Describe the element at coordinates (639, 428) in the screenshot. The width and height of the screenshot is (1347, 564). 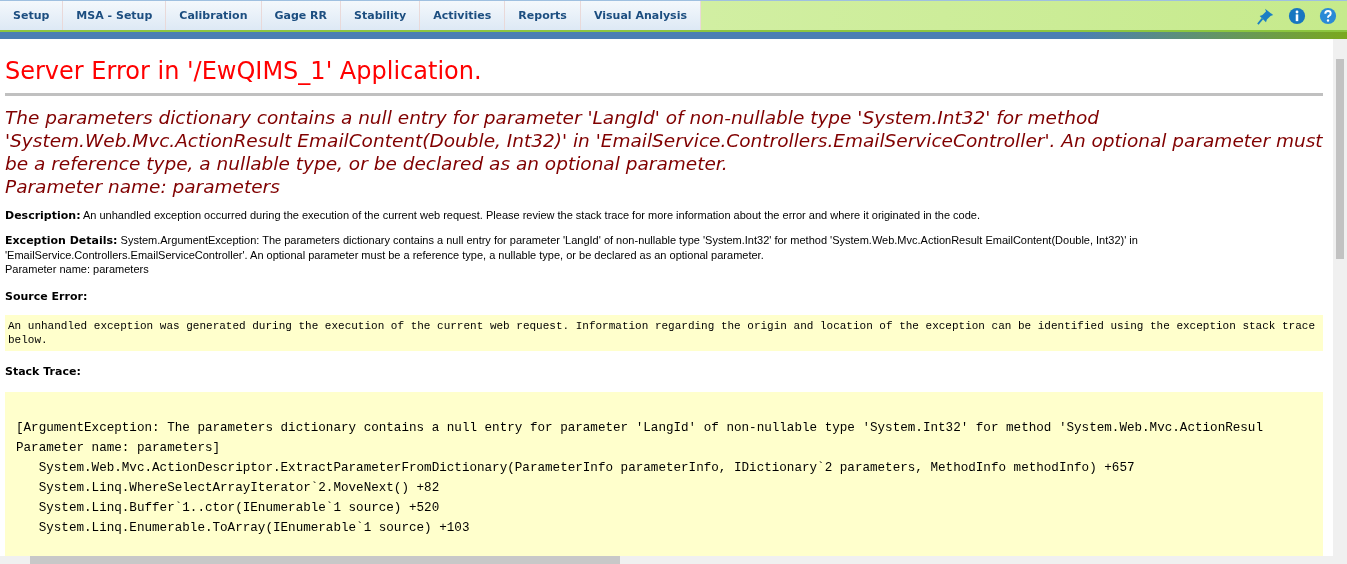
I see `stack-trace-line: [ArgumentException: The parameters dictionary contains a null entry for parameter 'LangId' of non-nullable type 'System.Int32' for method 'System.Web.Mvc.ActionResul` at that location.